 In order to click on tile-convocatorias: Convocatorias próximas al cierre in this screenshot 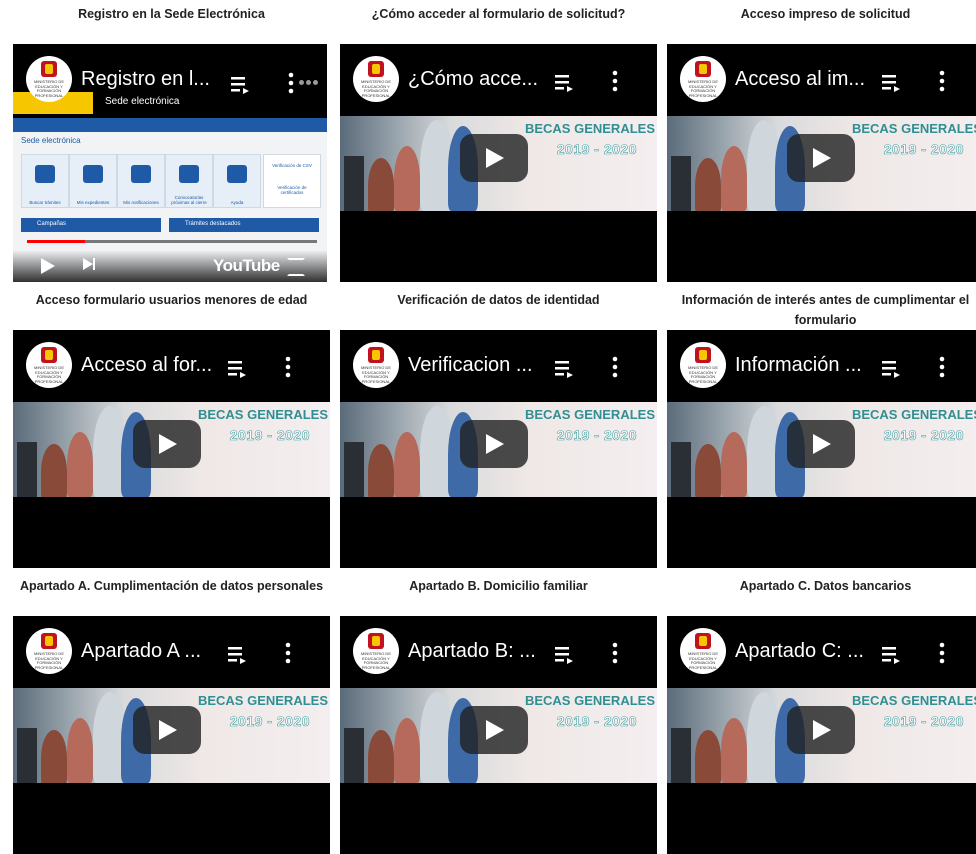, I will do `click(189, 181)`.